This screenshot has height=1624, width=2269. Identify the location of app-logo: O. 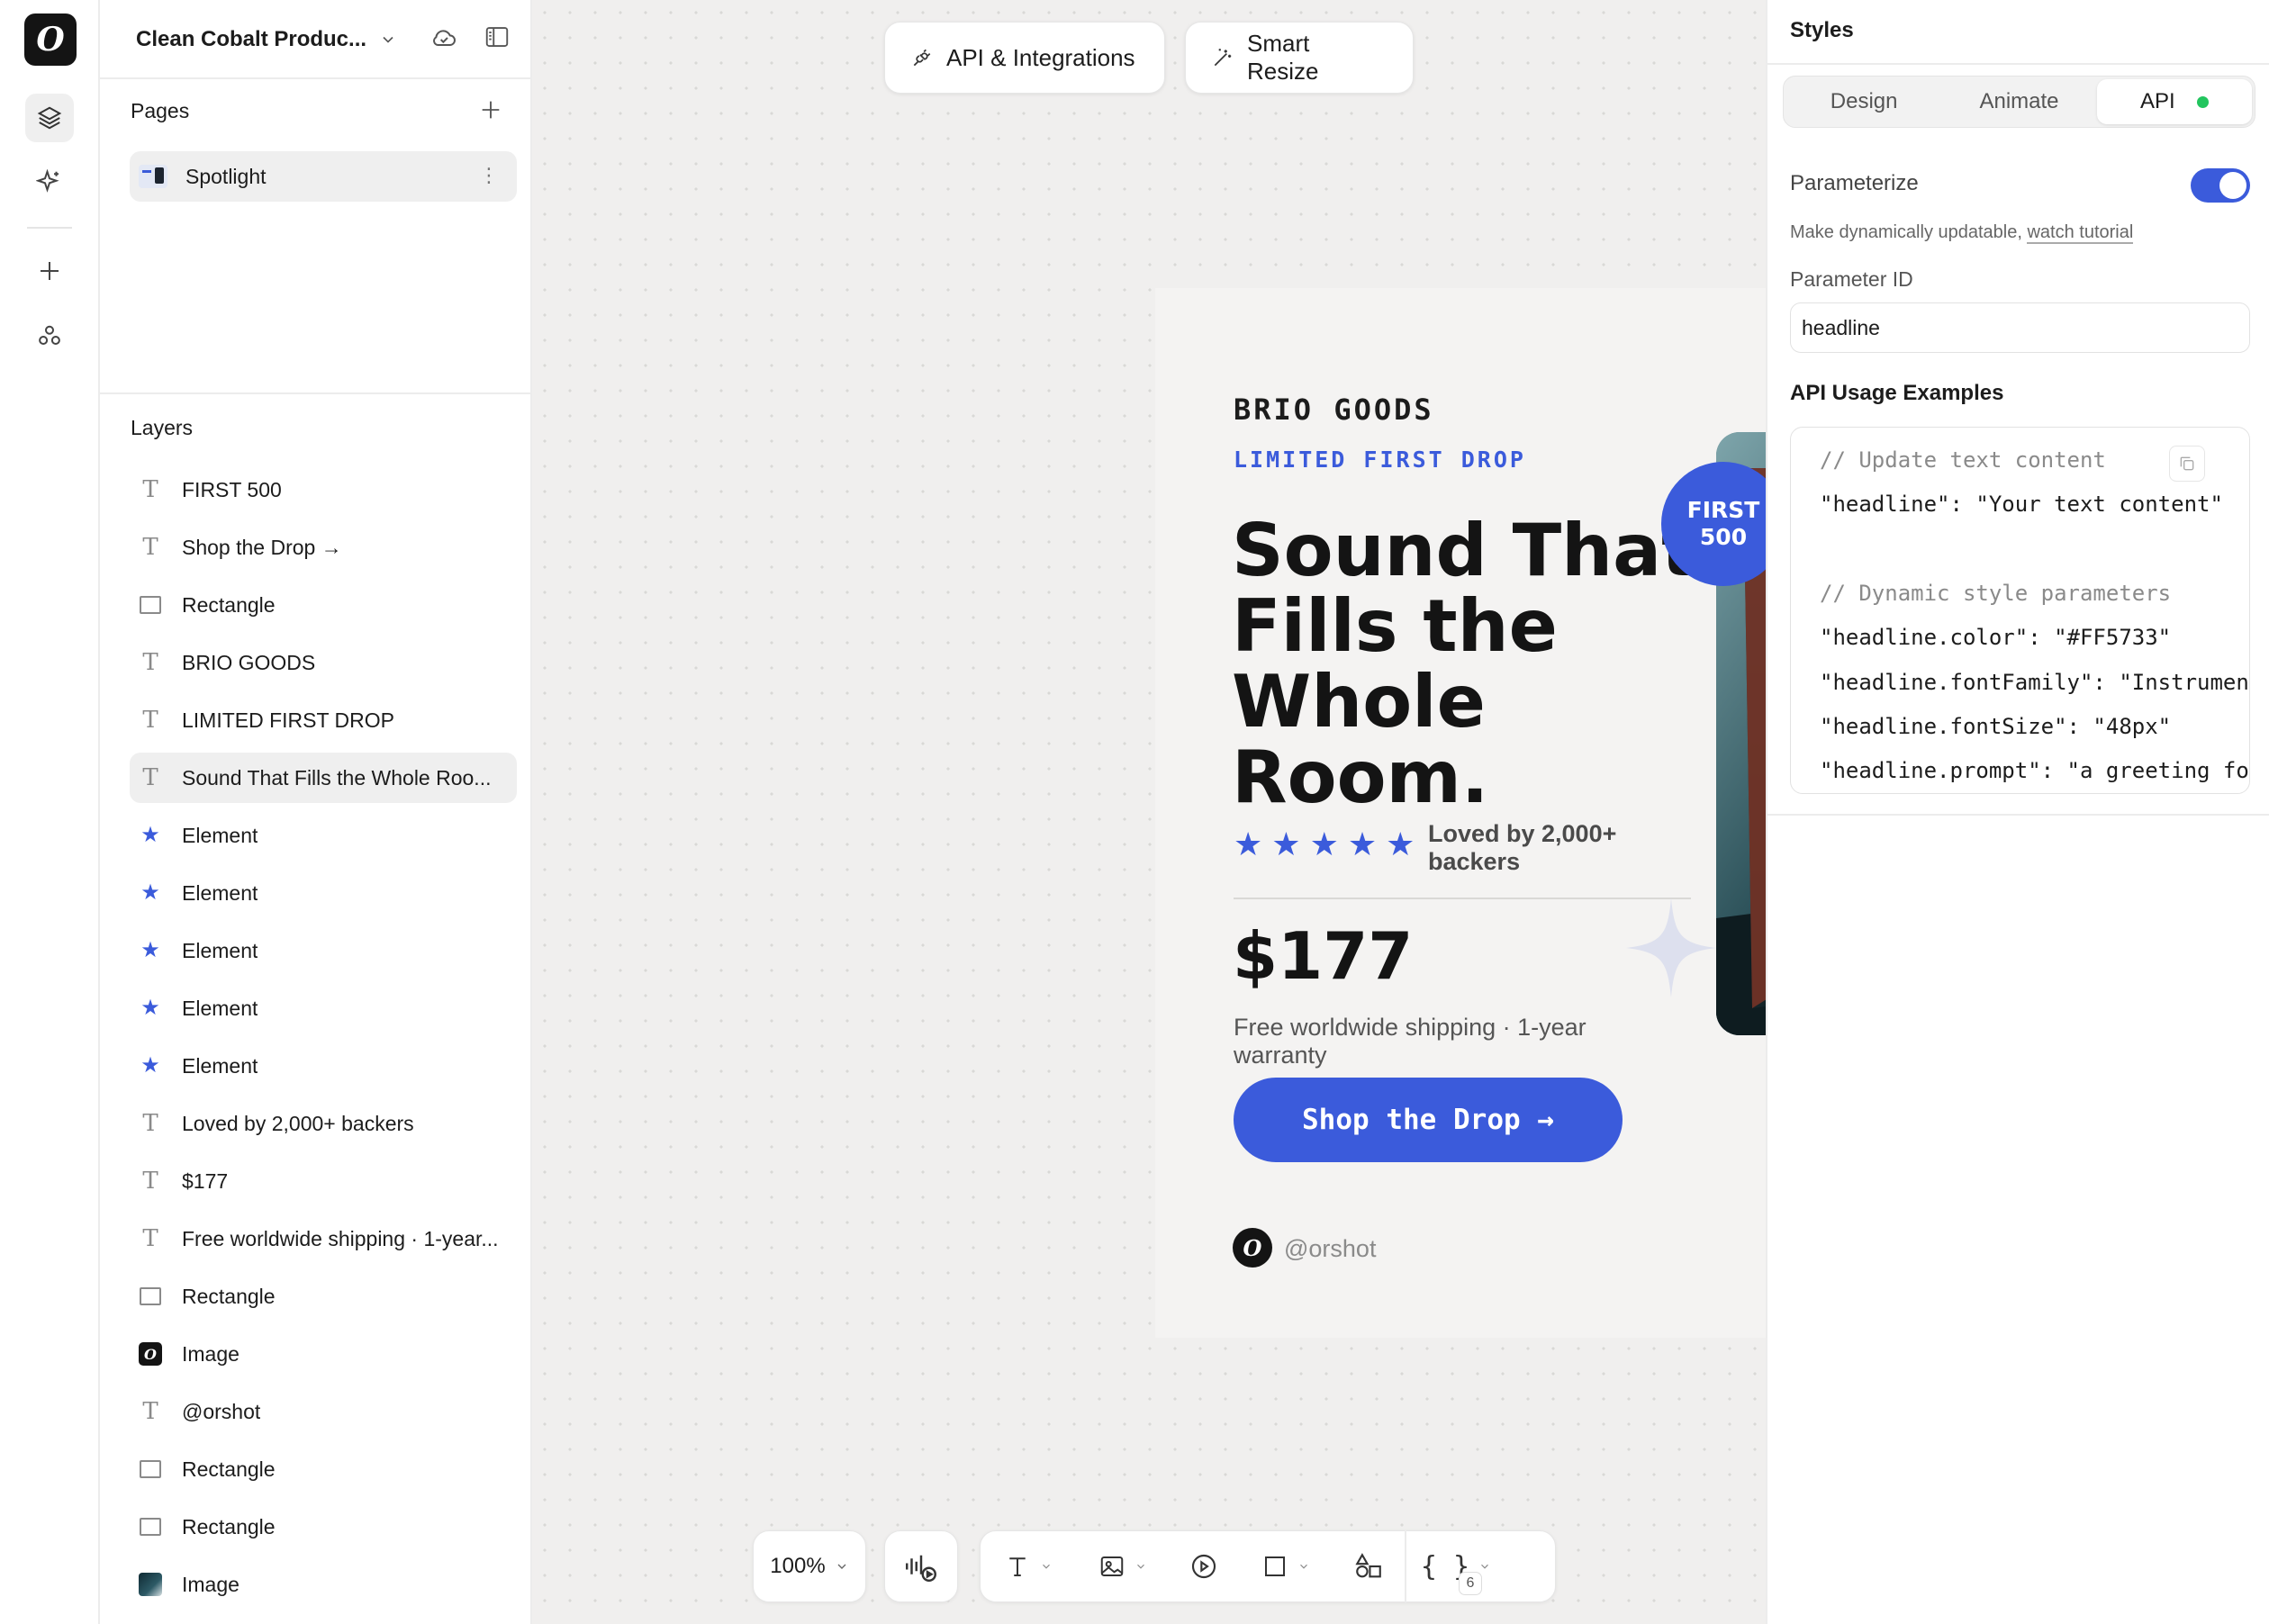
(50, 40).